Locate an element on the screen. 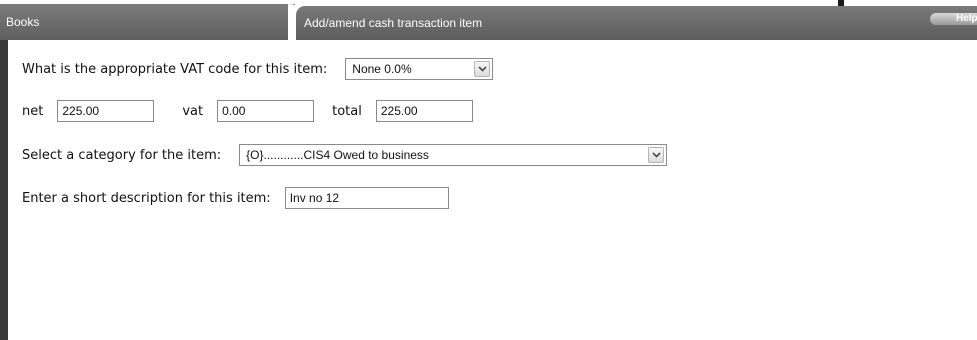  vat-field: 0.00 is located at coordinates (266, 111).